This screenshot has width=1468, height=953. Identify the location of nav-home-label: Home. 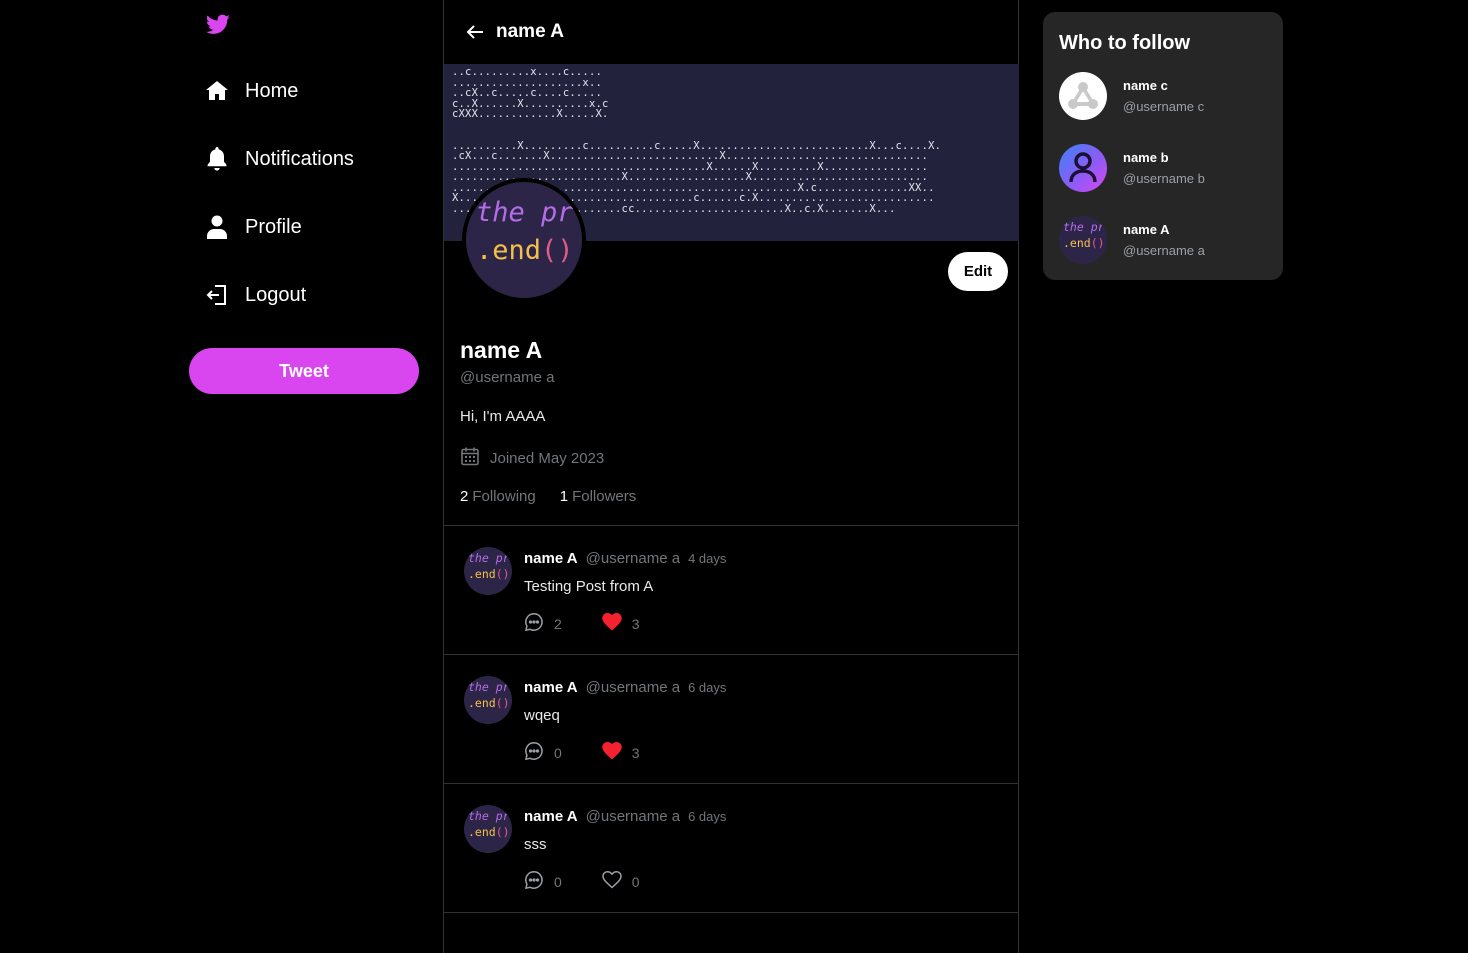
(272, 90).